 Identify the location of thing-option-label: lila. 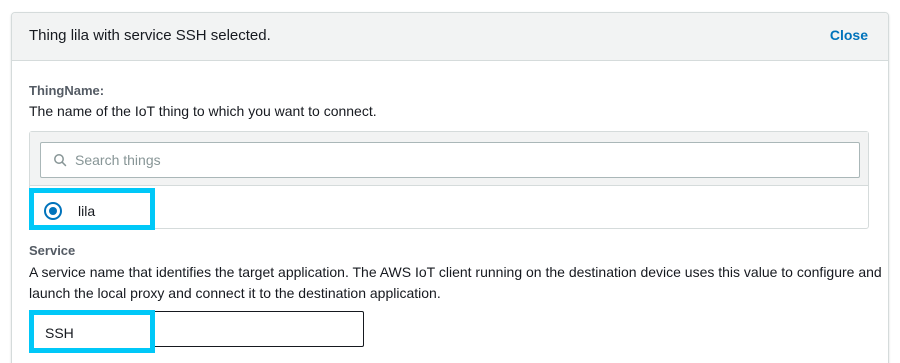
(87, 211).